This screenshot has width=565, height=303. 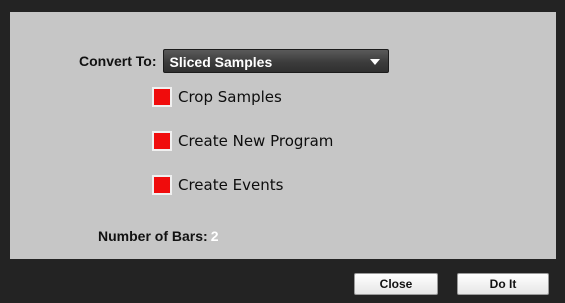 I want to click on convert-to-select: Sliced Samples, so click(x=275, y=61).